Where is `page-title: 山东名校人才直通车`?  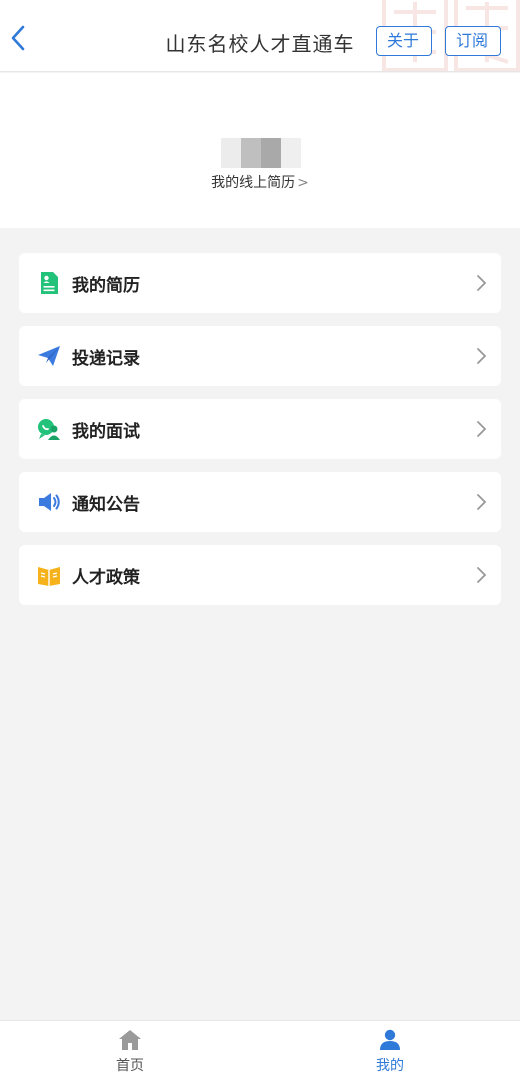
page-title: 山东名校人才直通车 is located at coordinates (260, 44).